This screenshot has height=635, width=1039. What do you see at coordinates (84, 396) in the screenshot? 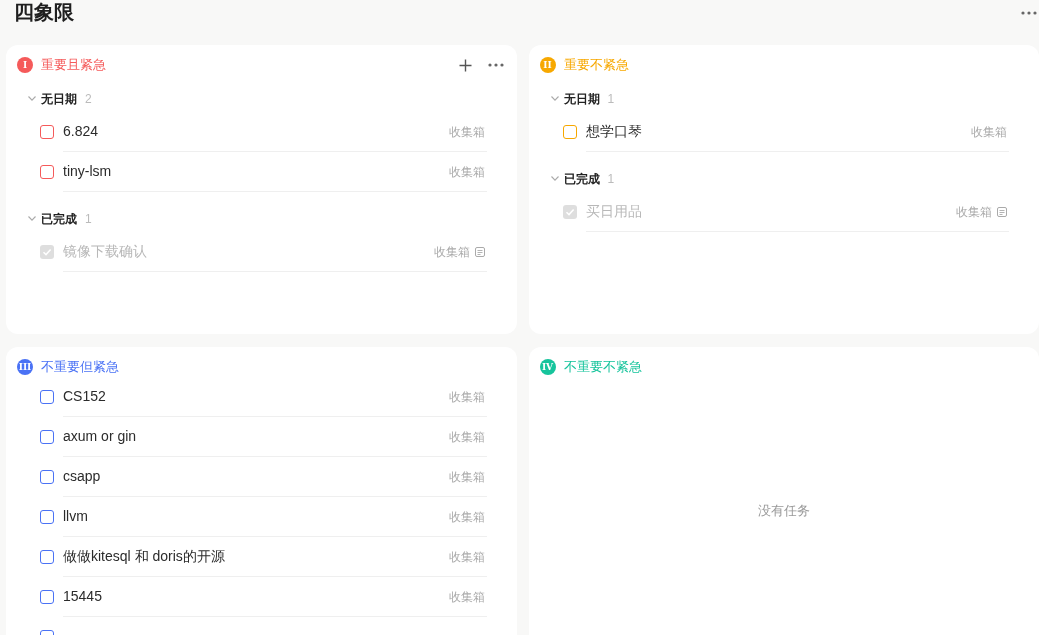
I see `task-title: CS152` at bounding box center [84, 396].